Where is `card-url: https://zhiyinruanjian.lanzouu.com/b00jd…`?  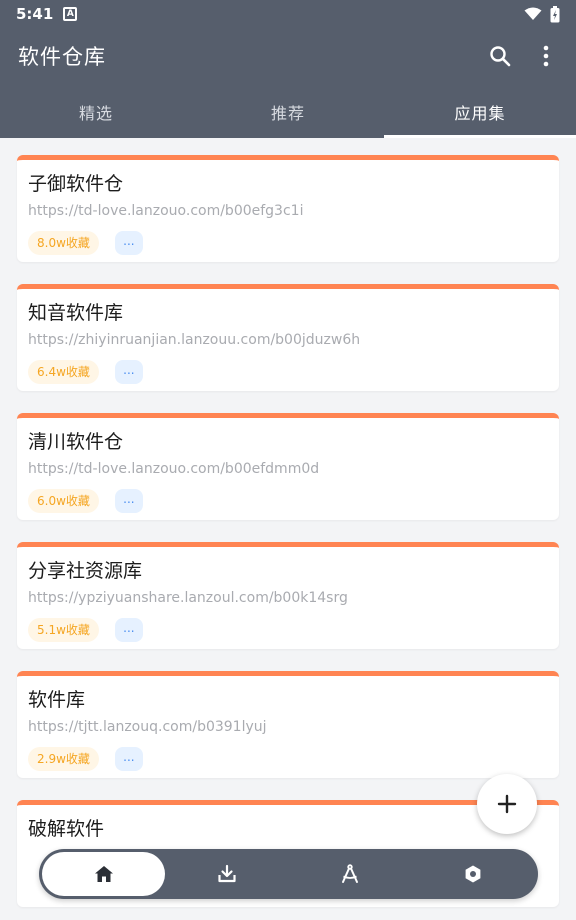 card-url: https://zhiyinruanjian.lanzouu.com/b00jd… is located at coordinates (194, 340).